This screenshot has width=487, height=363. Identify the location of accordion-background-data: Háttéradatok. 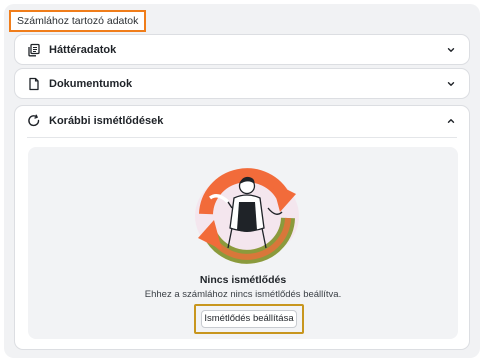
(242, 49).